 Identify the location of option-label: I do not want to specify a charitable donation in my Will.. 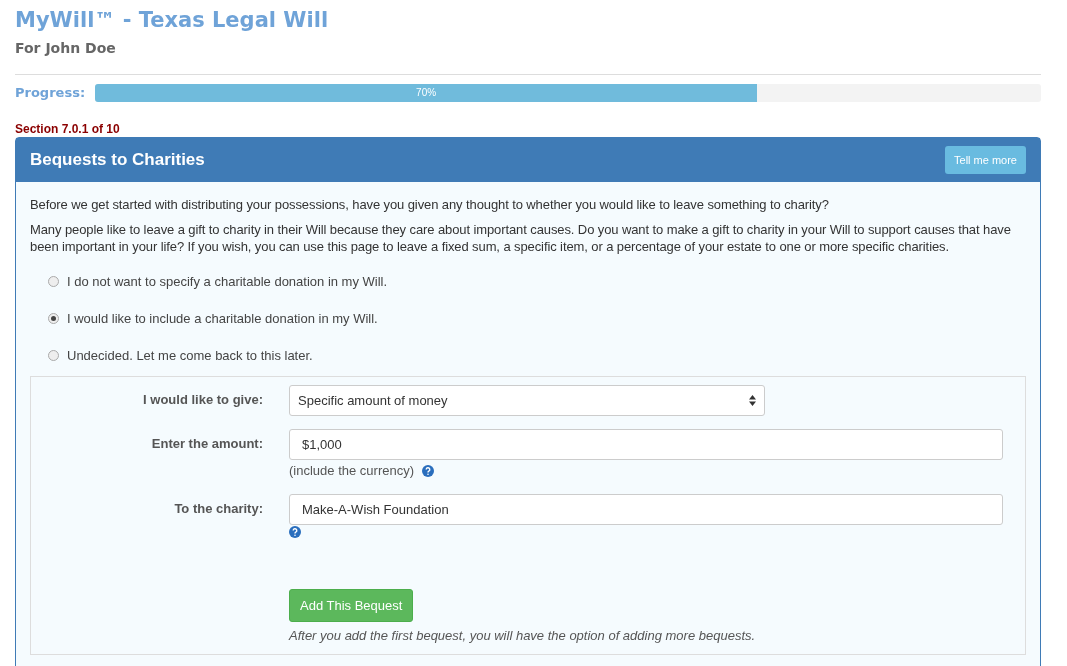
(227, 281).